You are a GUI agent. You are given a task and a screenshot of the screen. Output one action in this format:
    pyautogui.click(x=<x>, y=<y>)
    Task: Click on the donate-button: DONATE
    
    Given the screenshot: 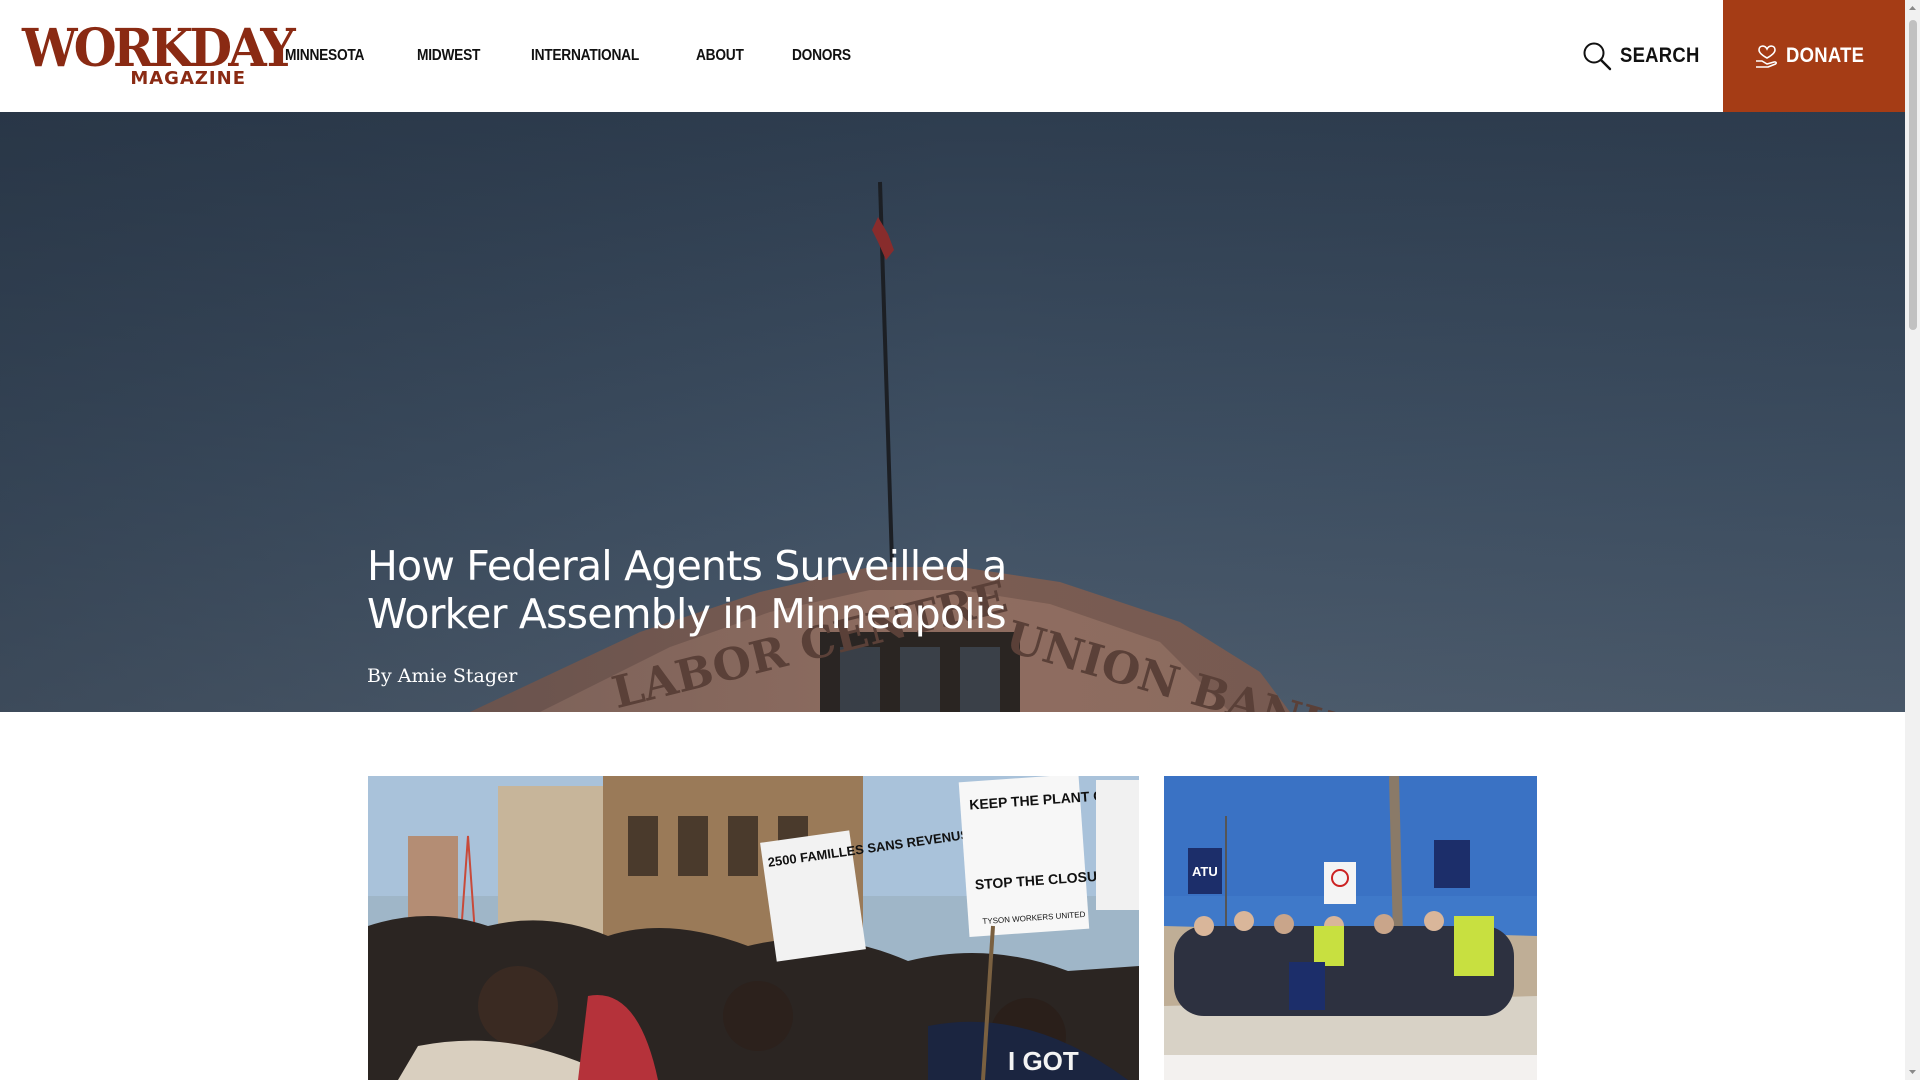 What is the action you would take?
    pyautogui.click(x=1814, y=56)
    